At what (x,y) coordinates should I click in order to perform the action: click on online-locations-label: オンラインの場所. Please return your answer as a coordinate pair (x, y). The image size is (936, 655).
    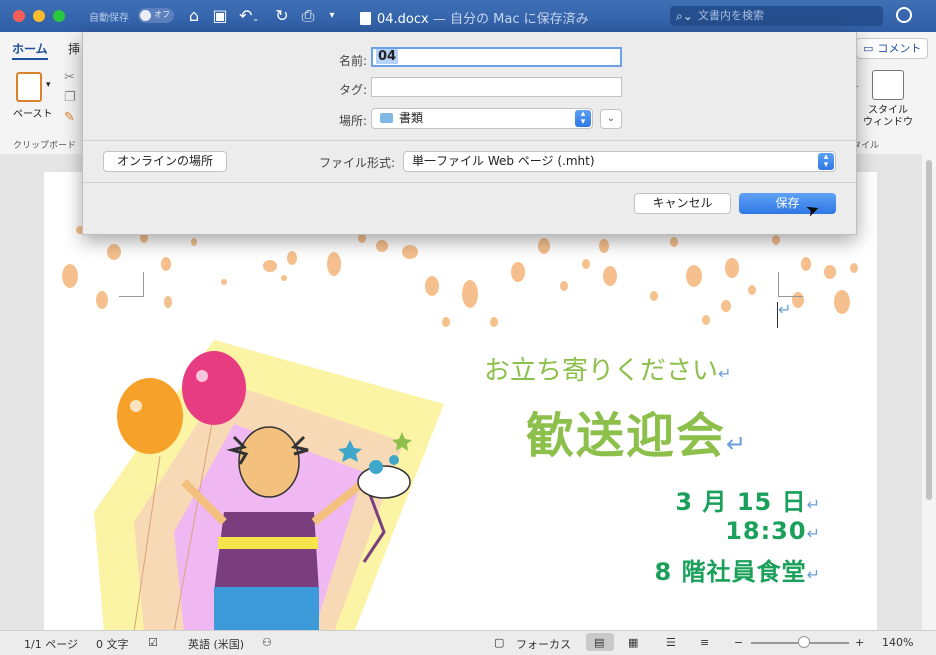
    Looking at the image, I should click on (164, 161).